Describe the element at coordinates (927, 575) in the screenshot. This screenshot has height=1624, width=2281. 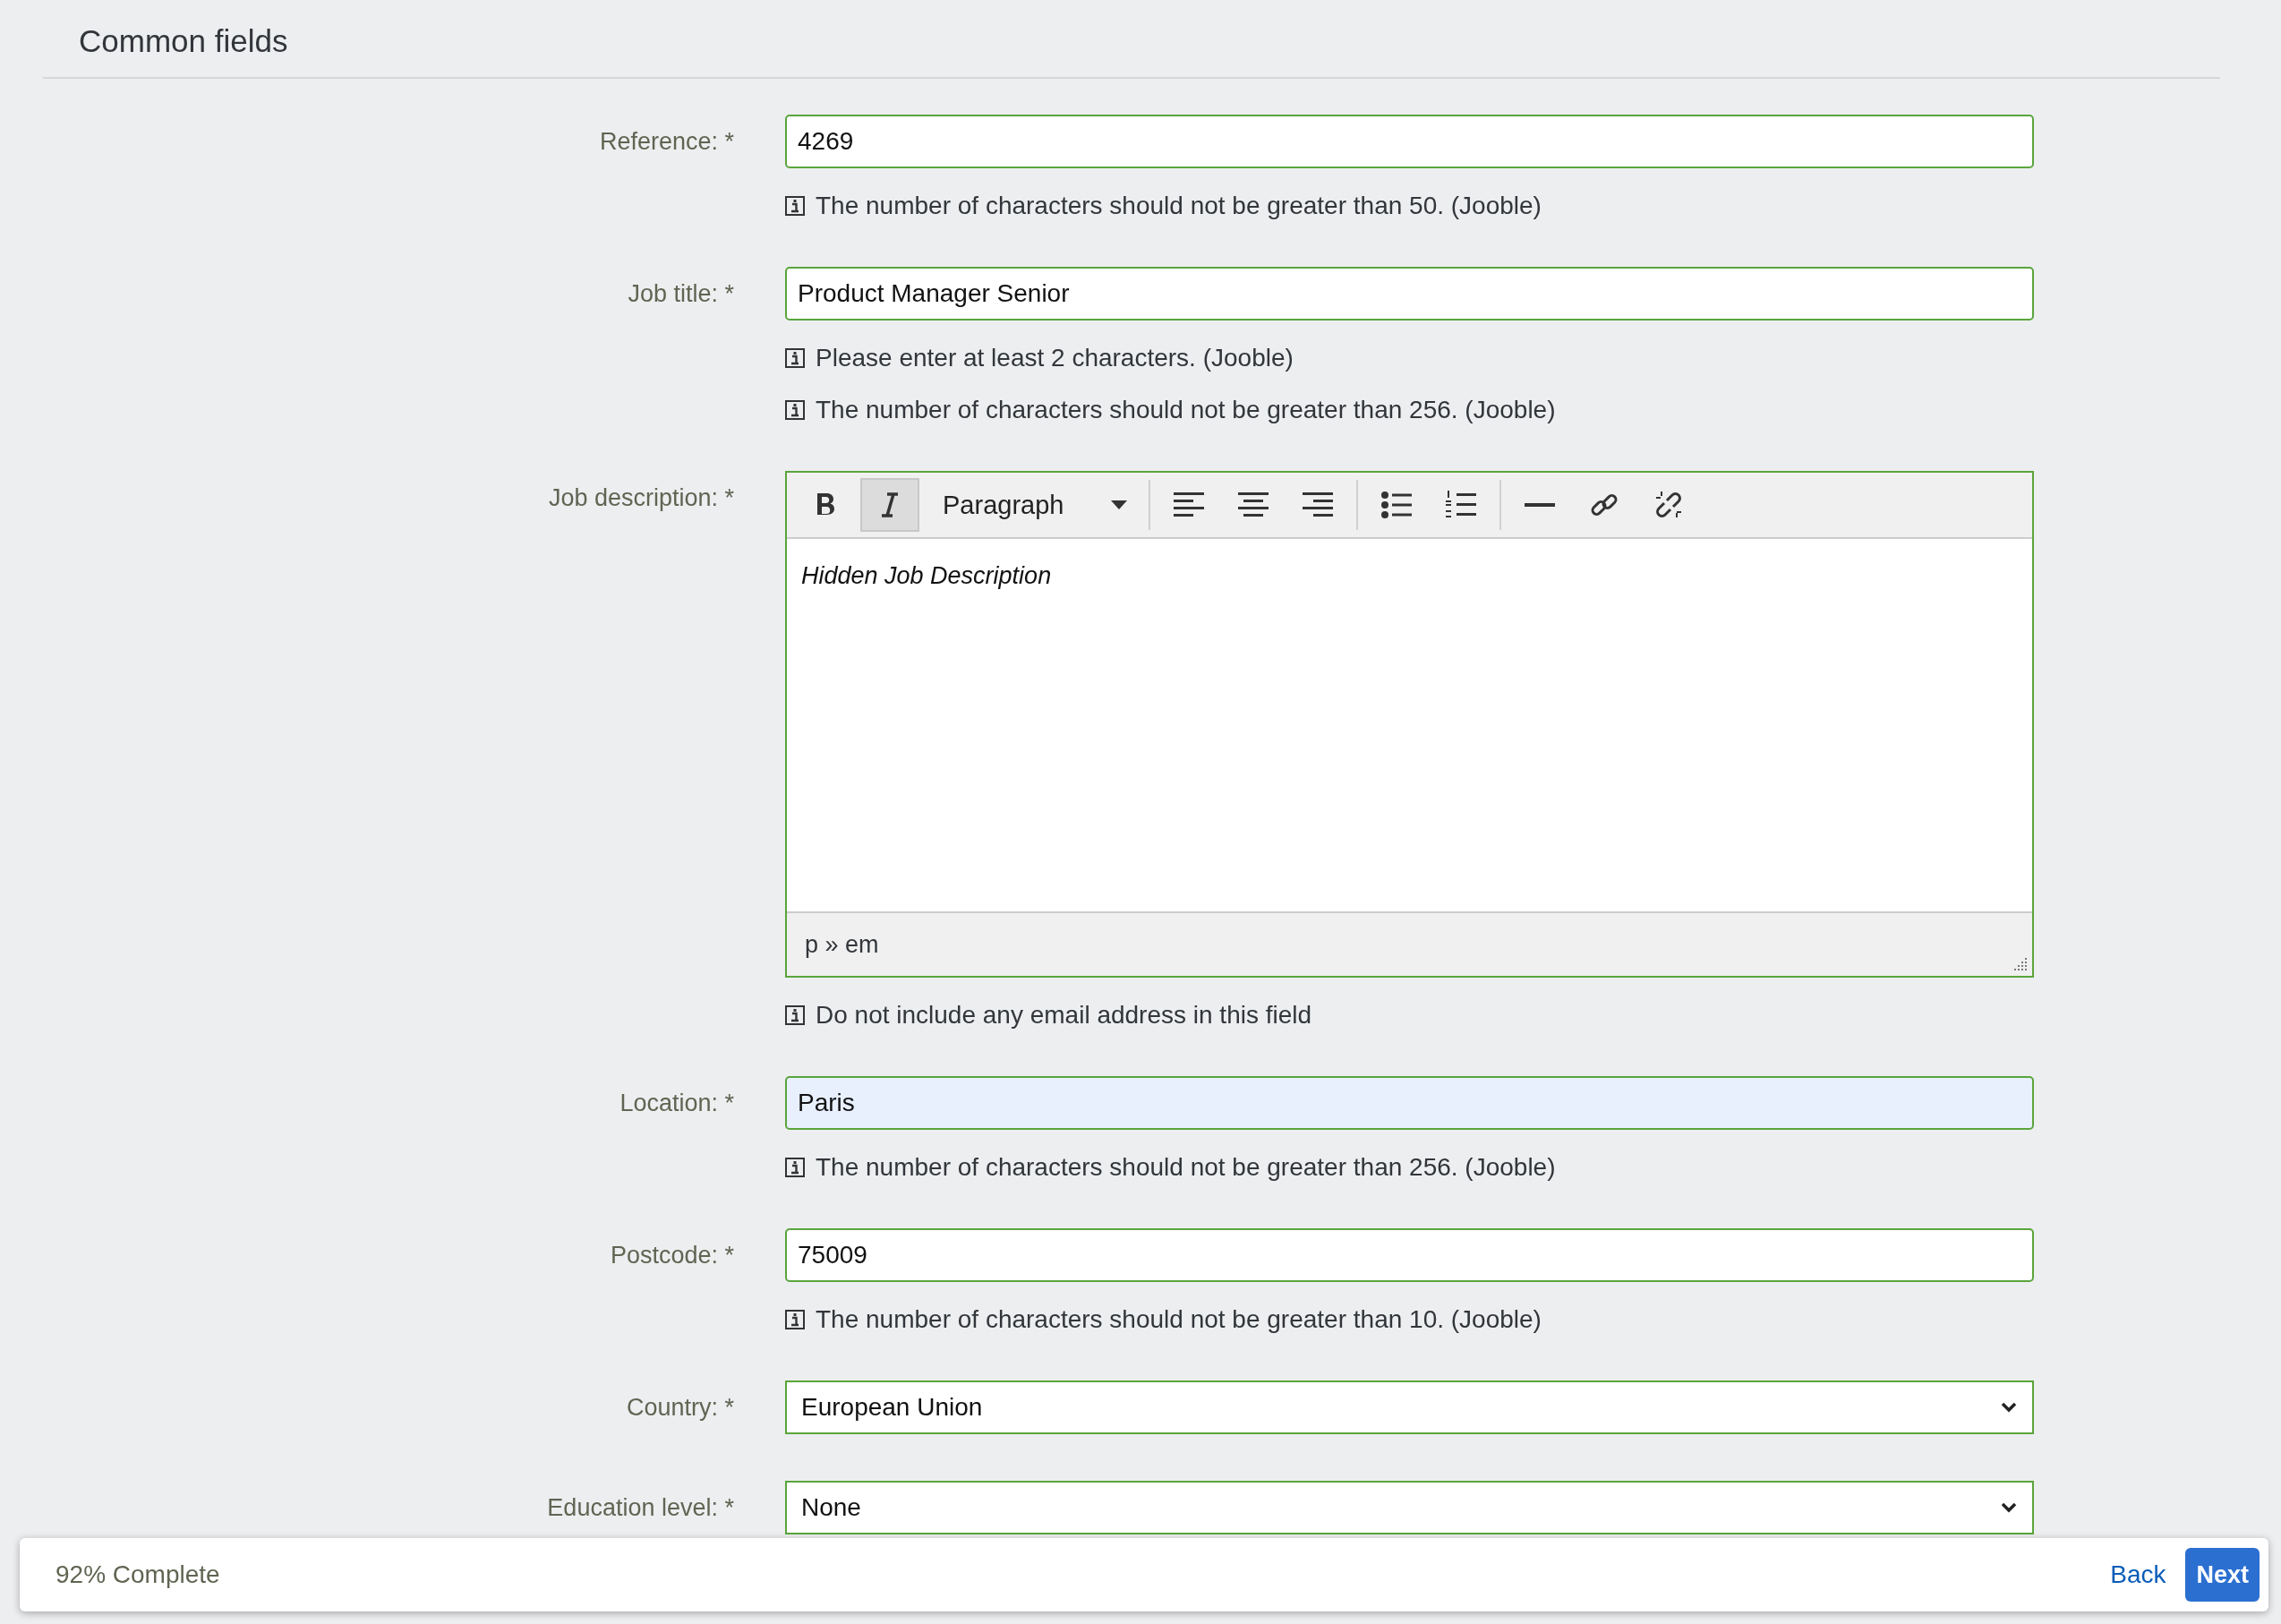
I see `editor-text: Hidden Job Description` at that location.